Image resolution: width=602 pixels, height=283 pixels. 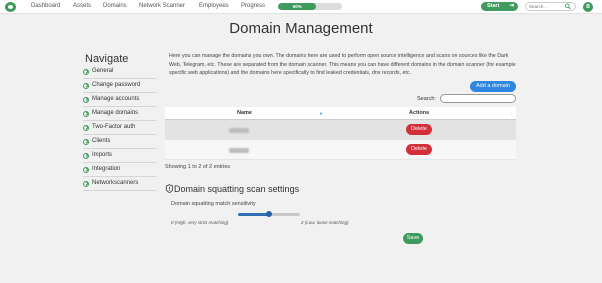 What do you see at coordinates (102, 155) in the screenshot?
I see `sidebar-item-label: Imports` at bounding box center [102, 155].